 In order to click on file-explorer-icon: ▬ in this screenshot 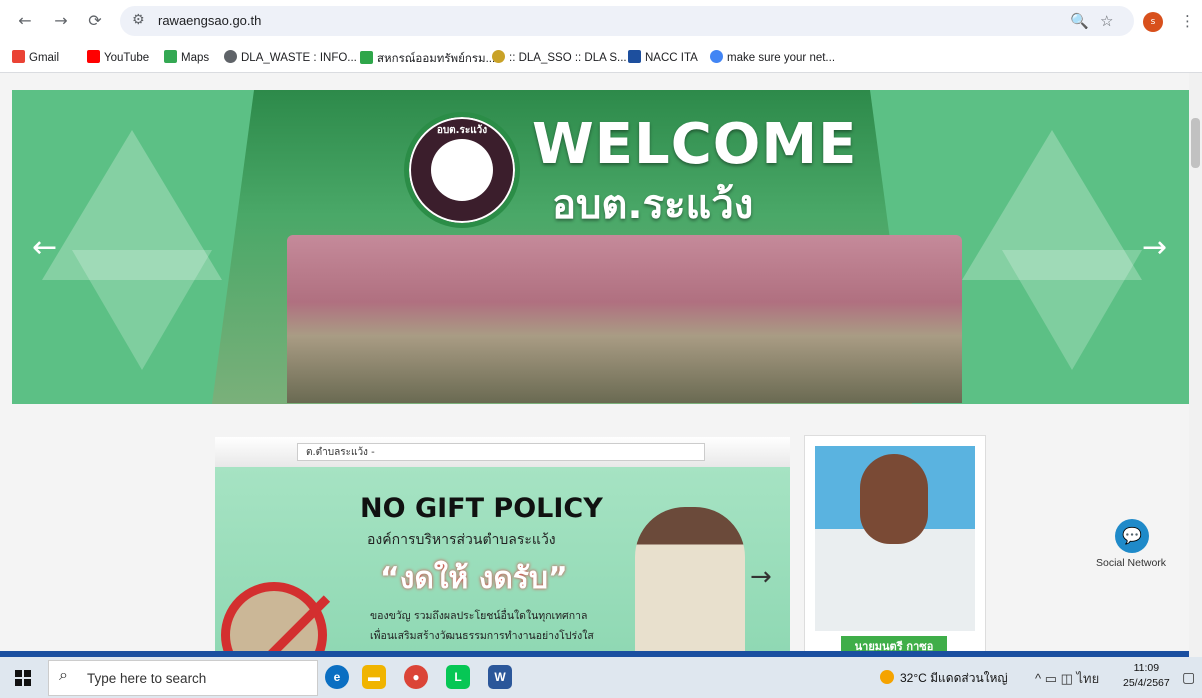, I will do `click(374, 677)`.